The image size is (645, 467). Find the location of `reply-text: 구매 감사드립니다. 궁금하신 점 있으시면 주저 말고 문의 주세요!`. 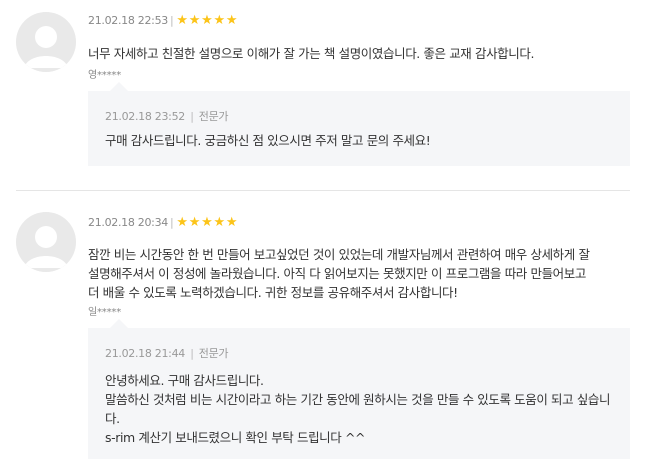

reply-text: 구매 감사드립니다. 궁금하신 점 있으시면 주저 말고 문의 주세요! is located at coordinates (268, 140).